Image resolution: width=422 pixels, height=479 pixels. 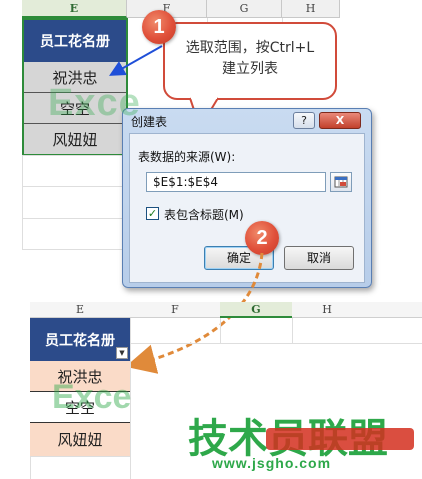 I want to click on pointer-arrow-icon, so click(x=136, y=60).